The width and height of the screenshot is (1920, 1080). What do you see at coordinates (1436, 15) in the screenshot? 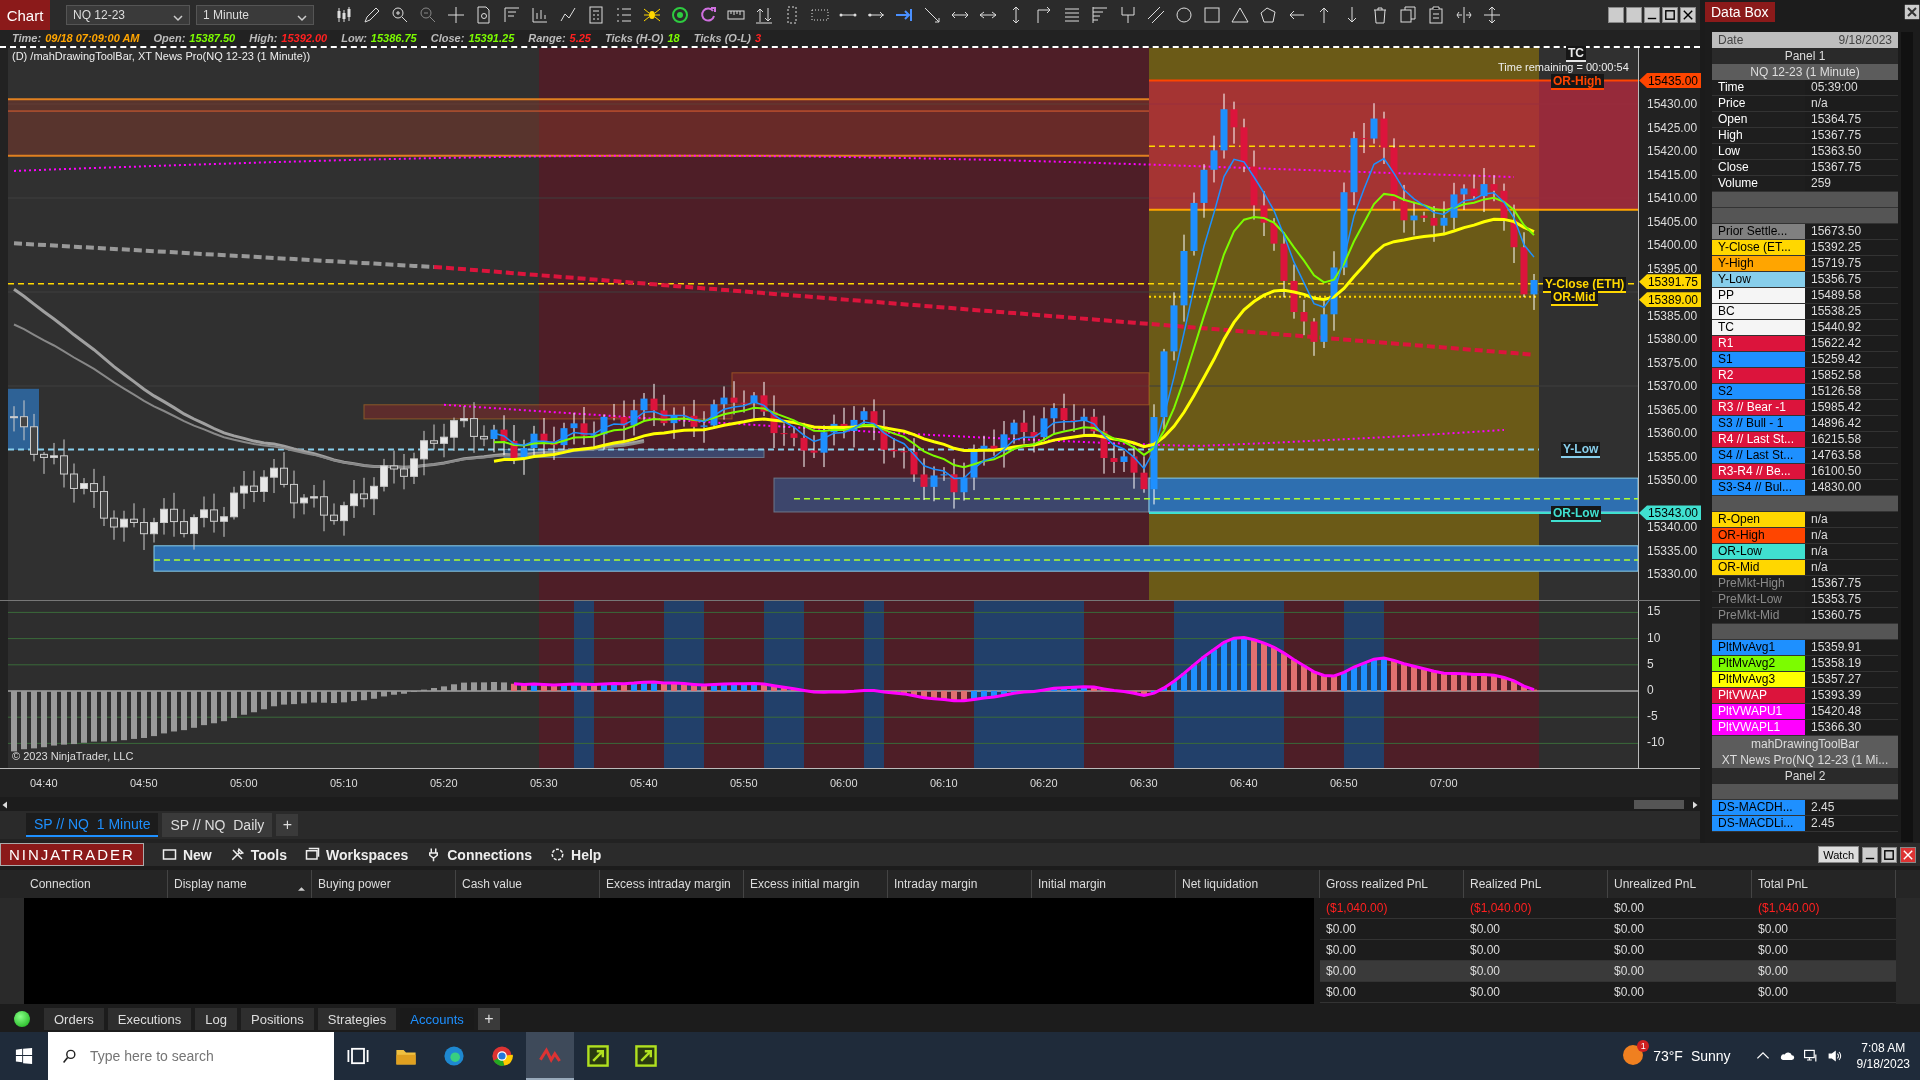
I see `clipboard-icon` at bounding box center [1436, 15].